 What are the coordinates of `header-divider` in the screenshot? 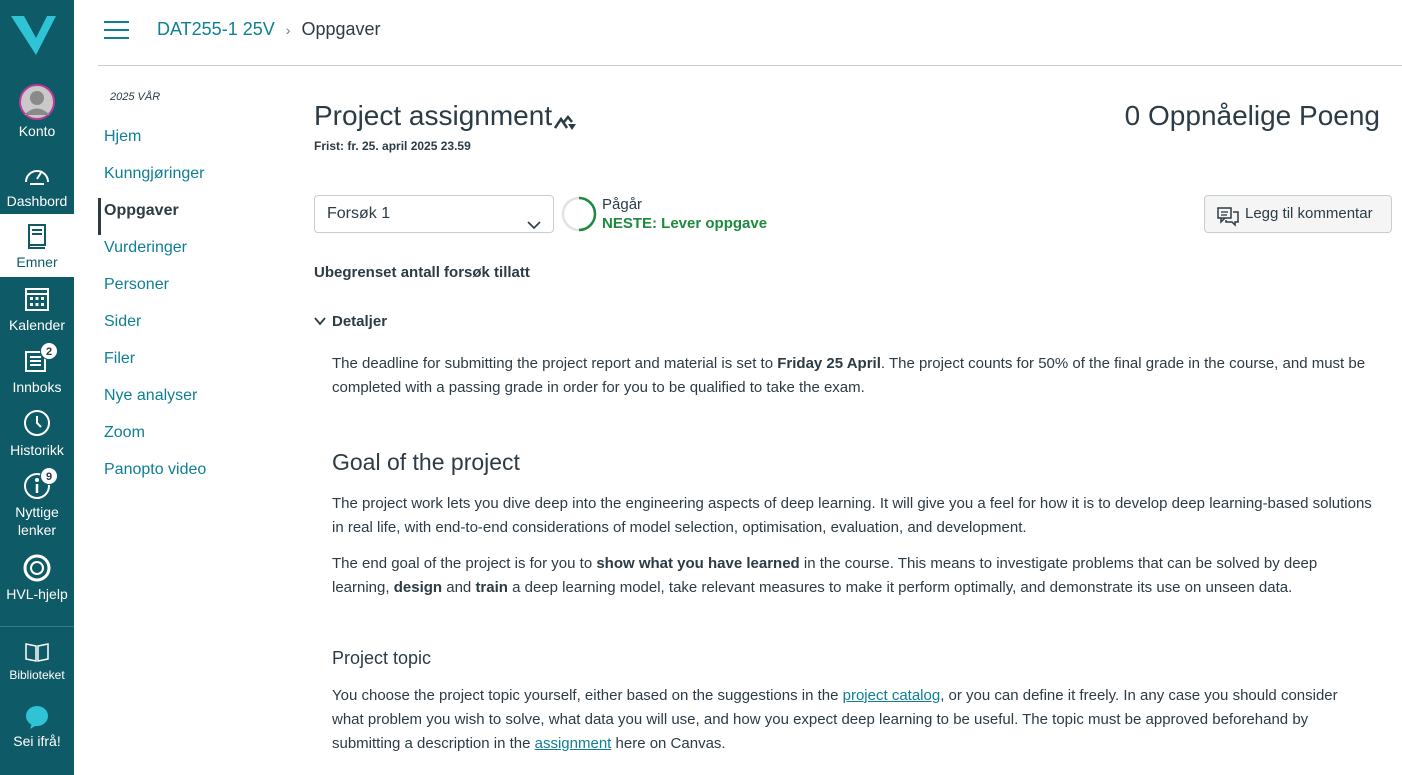 It's located at (750, 65).